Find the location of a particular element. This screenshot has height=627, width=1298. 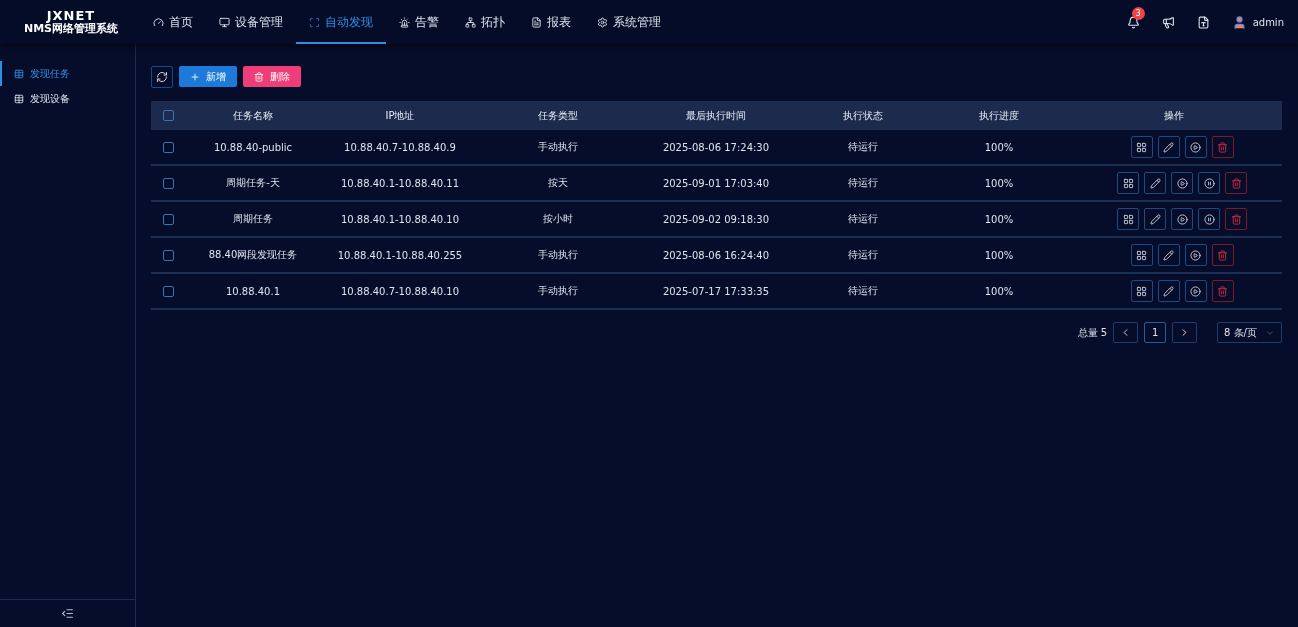

nav-tab: 设备管理 is located at coordinates (251, 22).